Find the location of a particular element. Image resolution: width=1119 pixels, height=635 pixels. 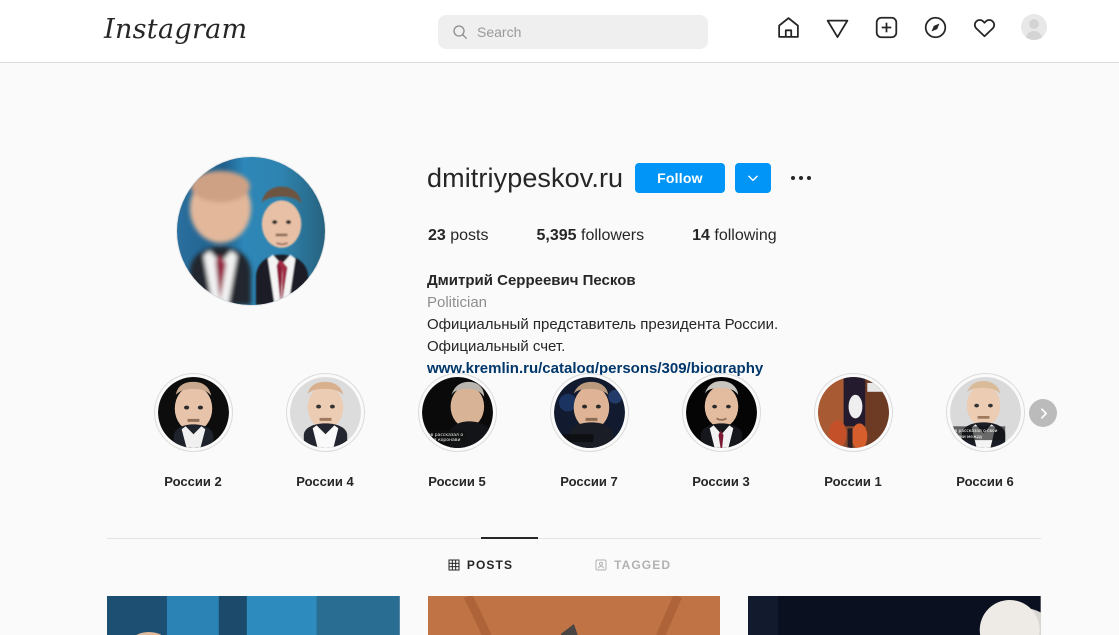

compass-icon is located at coordinates (935, 27).